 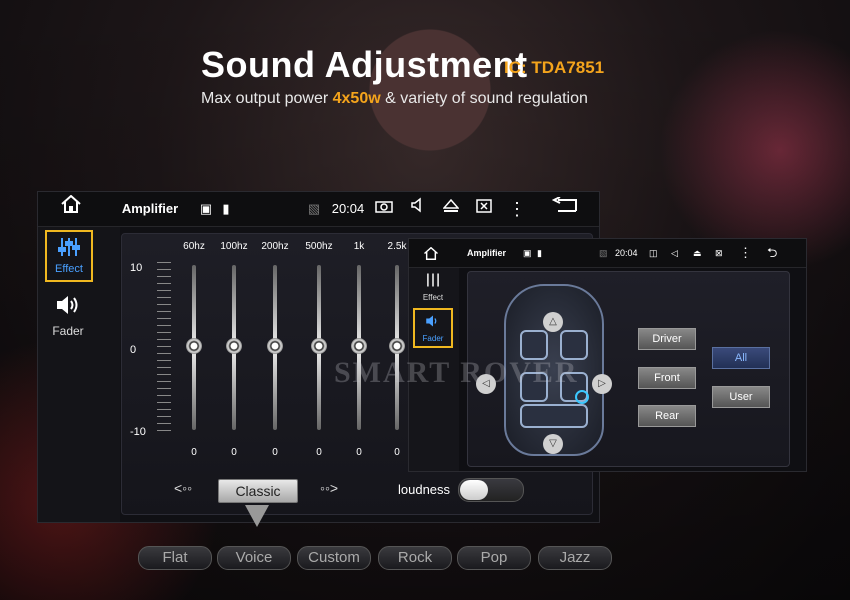 What do you see at coordinates (674, 253) in the screenshot?
I see `volume-icon: ◁` at bounding box center [674, 253].